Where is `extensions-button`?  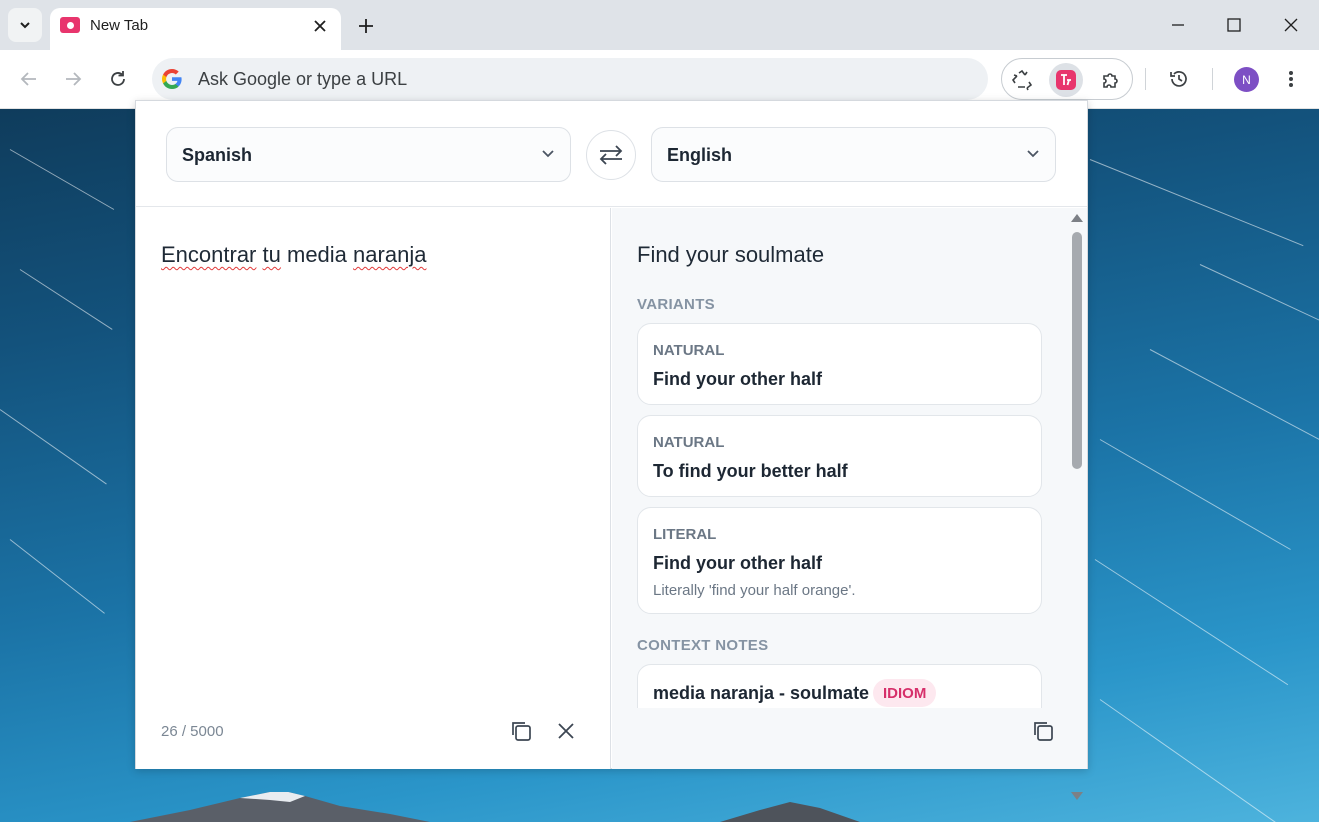 extensions-button is located at coordinates (1111, 80).